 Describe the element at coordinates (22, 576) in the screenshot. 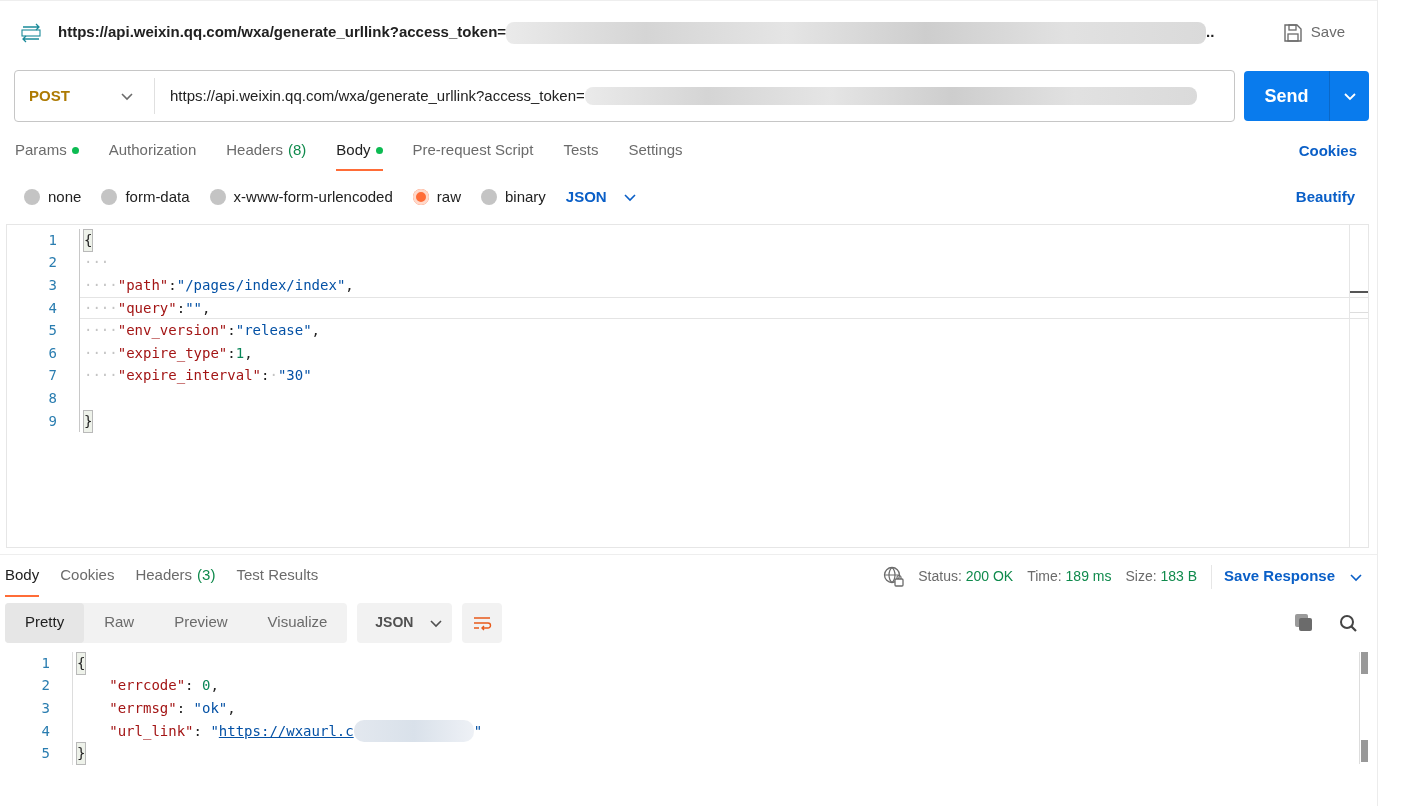

I see `response-tab: Body` at that location.